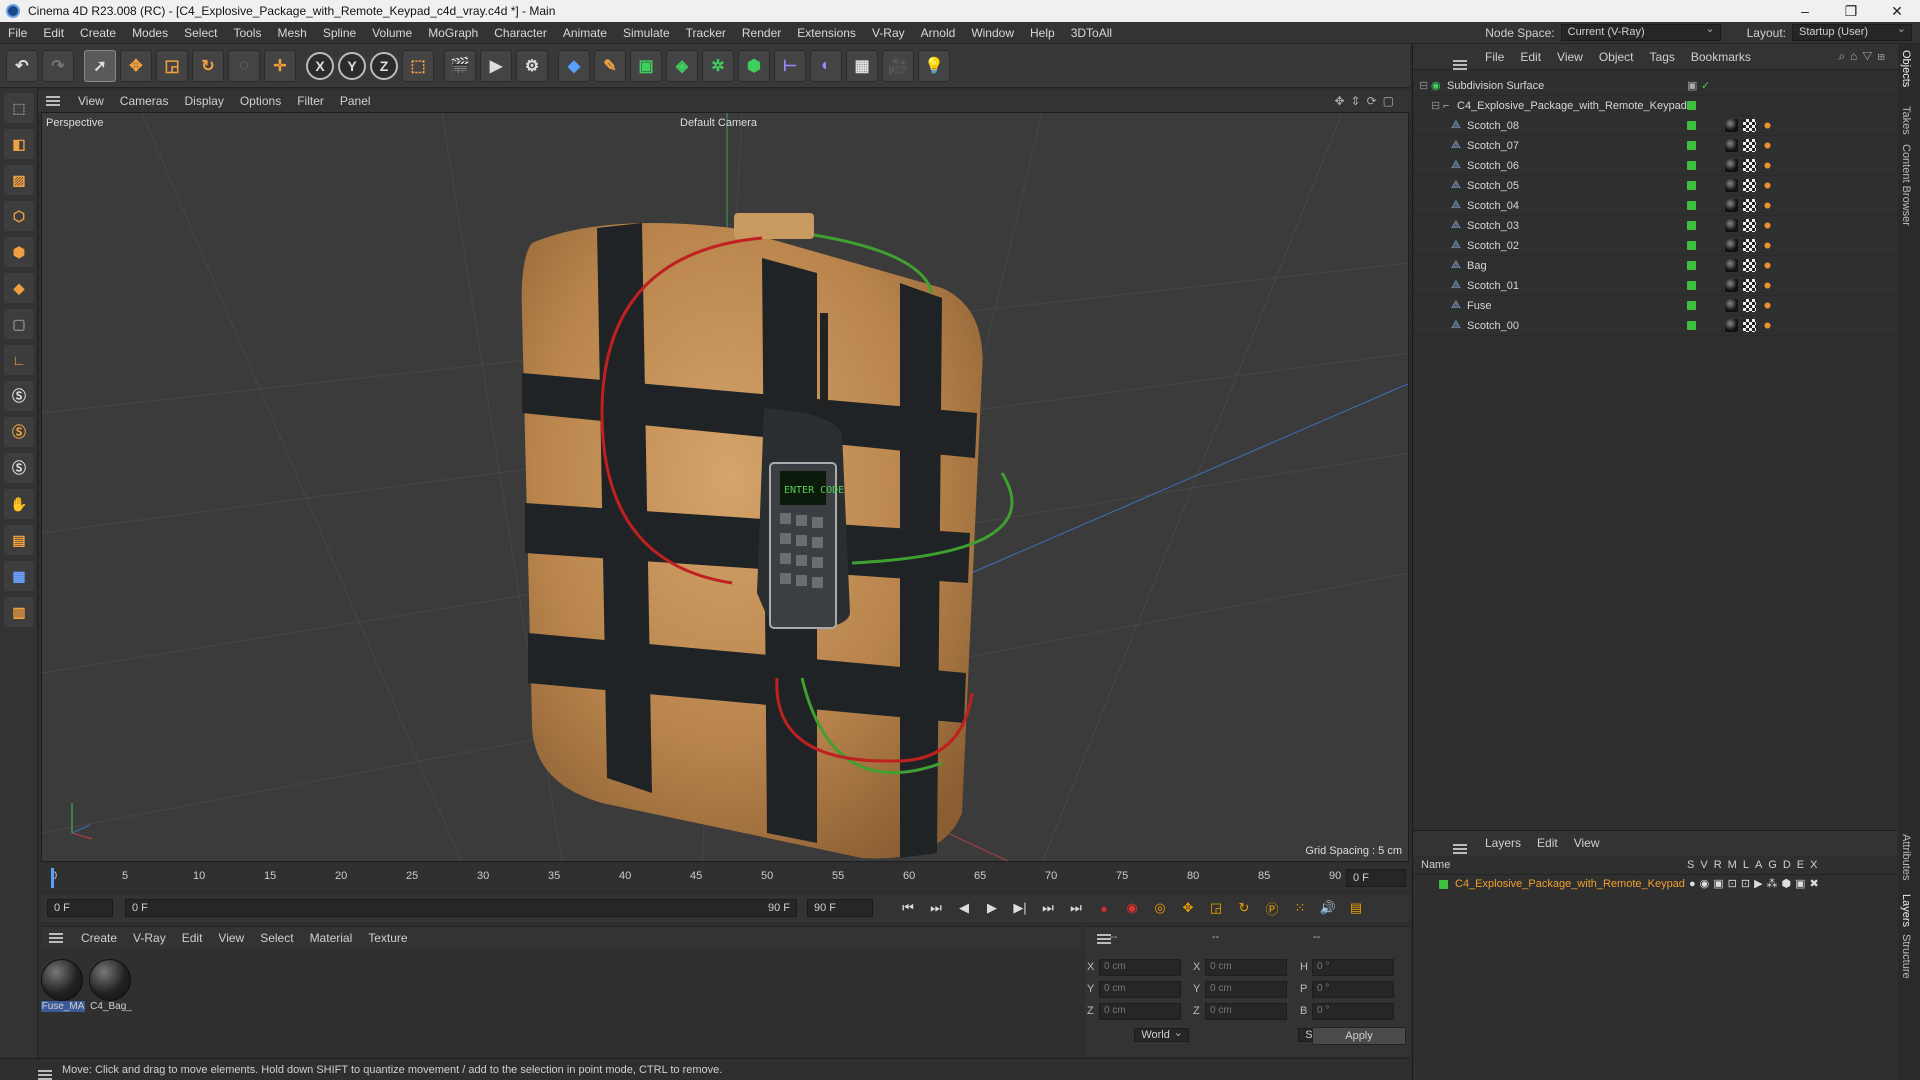 The image size is (1920, 1080). I want to click on pos-y-field: 0 cm, so click(1140, 989).